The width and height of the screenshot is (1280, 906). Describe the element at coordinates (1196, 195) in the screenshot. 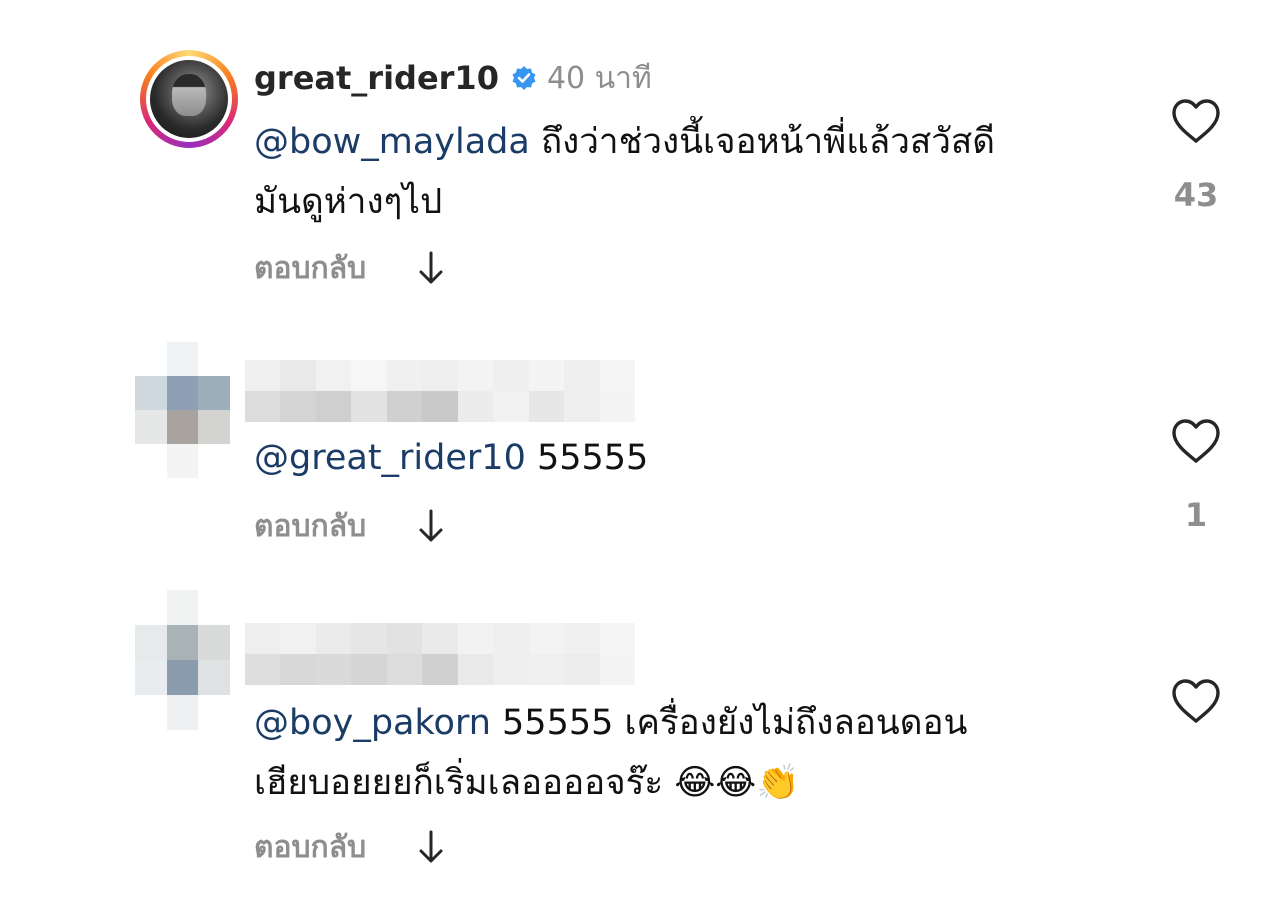

I see `like-count: 43` at that location.